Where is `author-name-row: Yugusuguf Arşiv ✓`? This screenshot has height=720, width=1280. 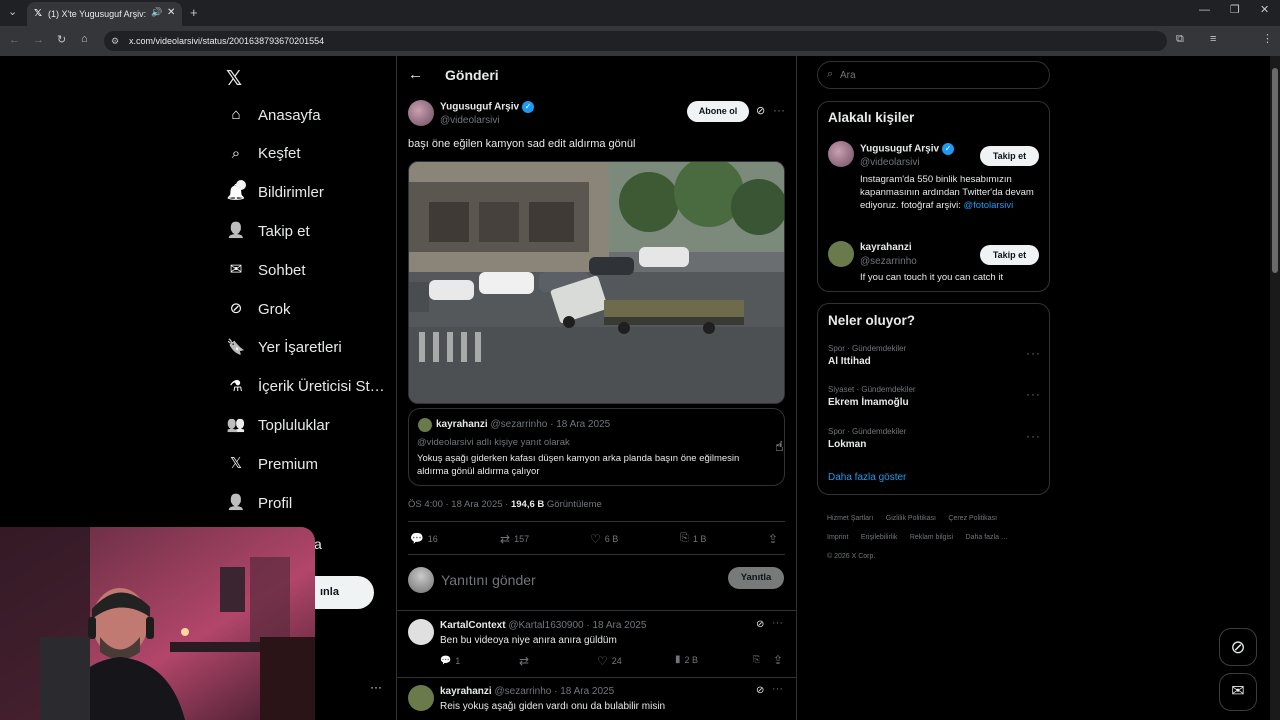
author-name-row: Yugusuguf Arşiv ✓ is located at coordinates (487, 107).